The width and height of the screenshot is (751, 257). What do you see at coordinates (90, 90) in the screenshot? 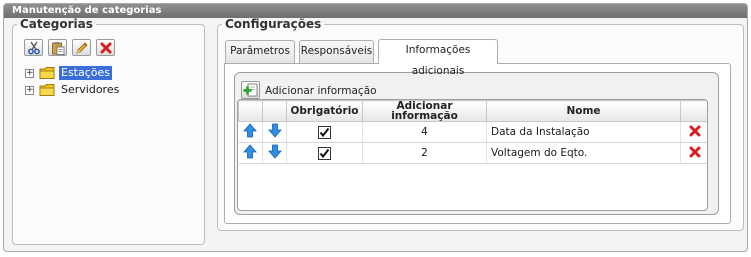
I see `tree-label: Servidores` at bounding box center [90, 90].